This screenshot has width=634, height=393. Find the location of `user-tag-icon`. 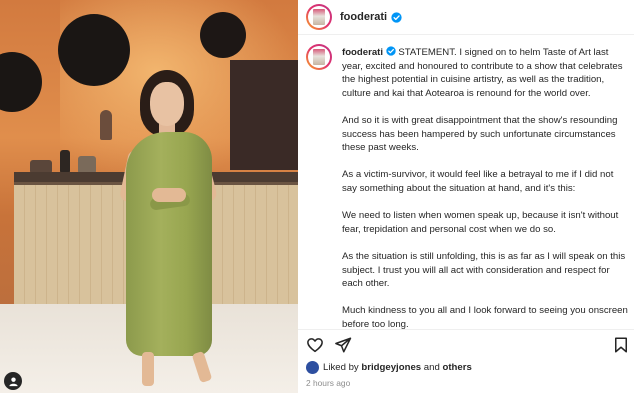

user-tag-icon is located at coordinates (13, 381).